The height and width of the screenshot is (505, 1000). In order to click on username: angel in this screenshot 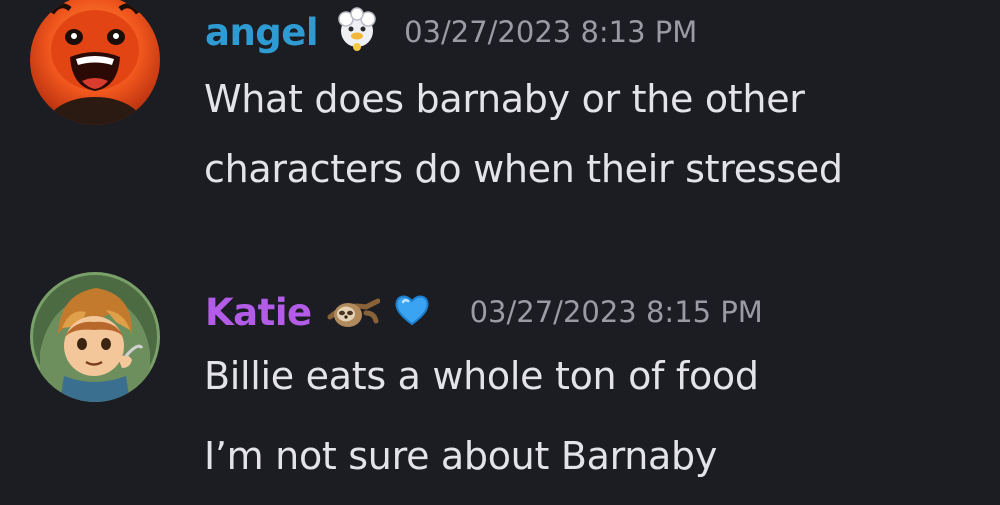, I will do `click(262, 32)`.